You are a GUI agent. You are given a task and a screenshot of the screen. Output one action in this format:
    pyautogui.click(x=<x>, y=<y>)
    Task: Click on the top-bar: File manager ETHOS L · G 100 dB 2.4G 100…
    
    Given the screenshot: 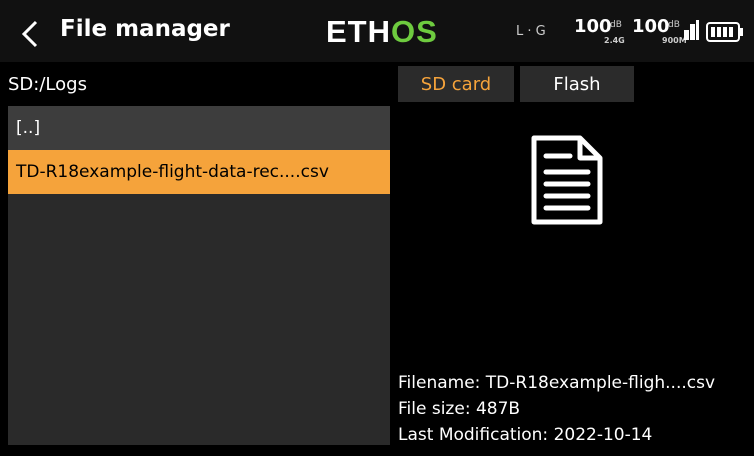 What is the action you would take?
    pyautogui.click(x=377, y=31)
    